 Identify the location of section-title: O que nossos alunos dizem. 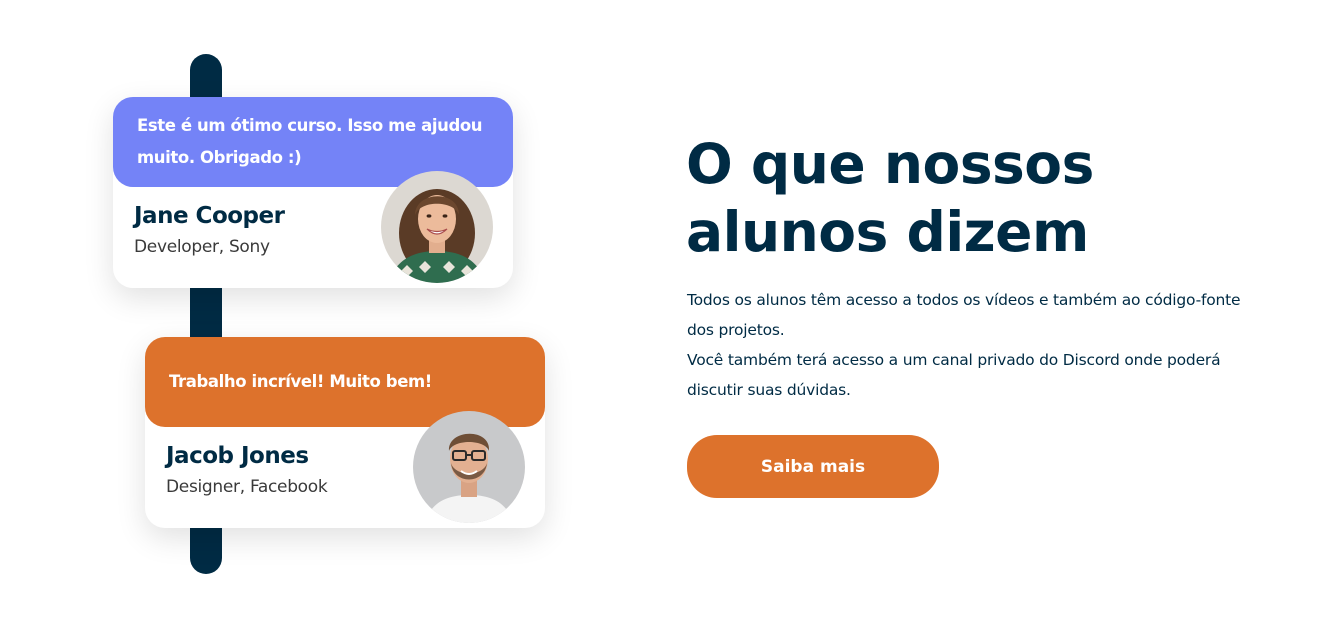
(890, 198).